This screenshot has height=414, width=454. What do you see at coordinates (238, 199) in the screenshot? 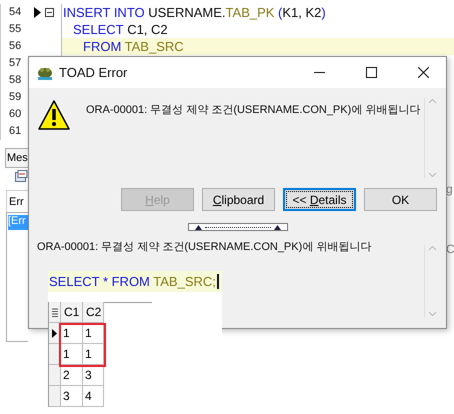
I see `dialog-button: Clipboard` at bounding box center [238, 199].